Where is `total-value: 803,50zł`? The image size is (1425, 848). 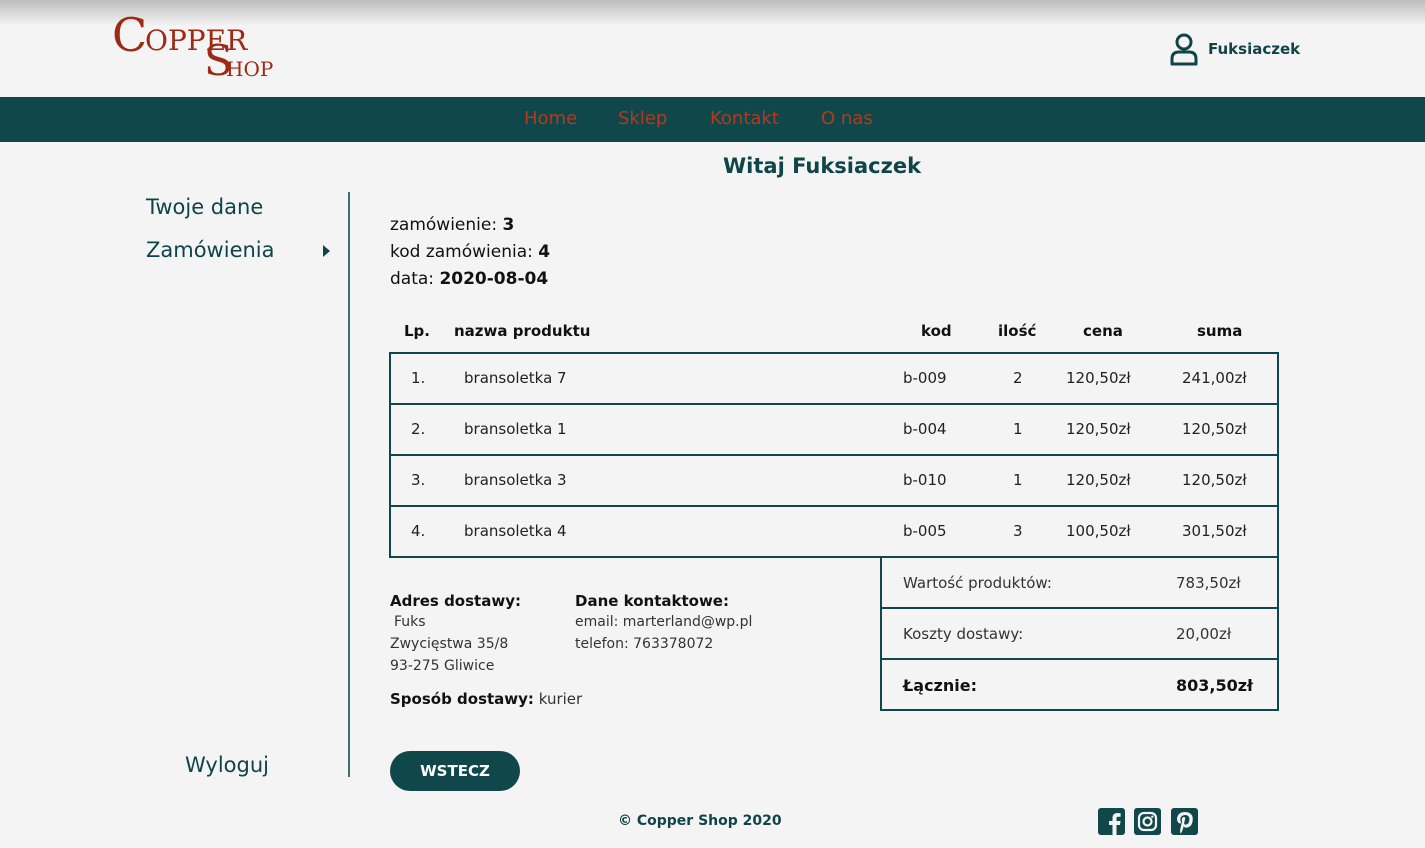
total-value: 803,50zł is located at coordinates (1214, 685).